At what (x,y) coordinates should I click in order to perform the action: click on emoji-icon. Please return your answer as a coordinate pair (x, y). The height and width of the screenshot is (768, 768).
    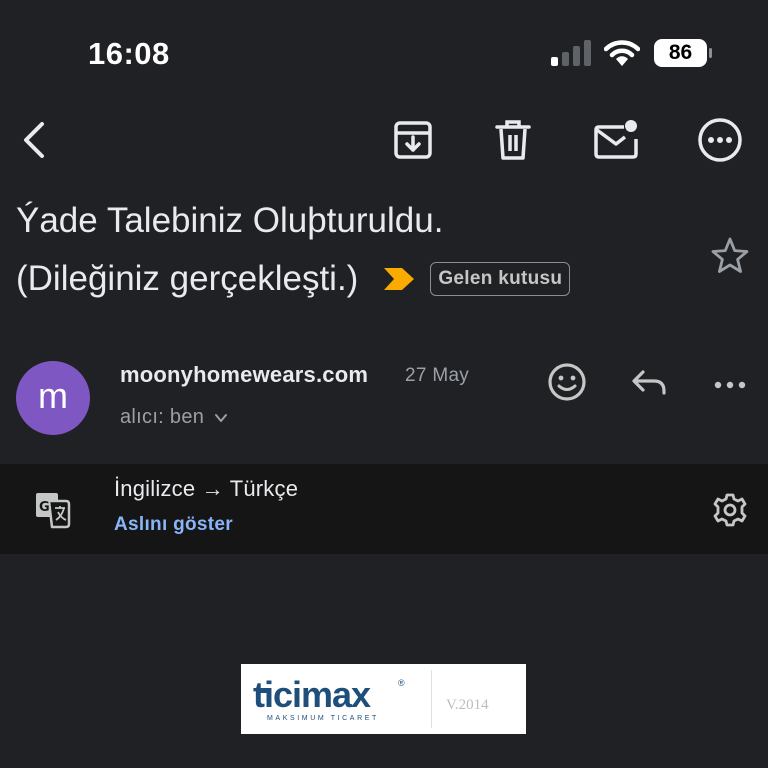
    Looking at the image, I should click on (567, 382).